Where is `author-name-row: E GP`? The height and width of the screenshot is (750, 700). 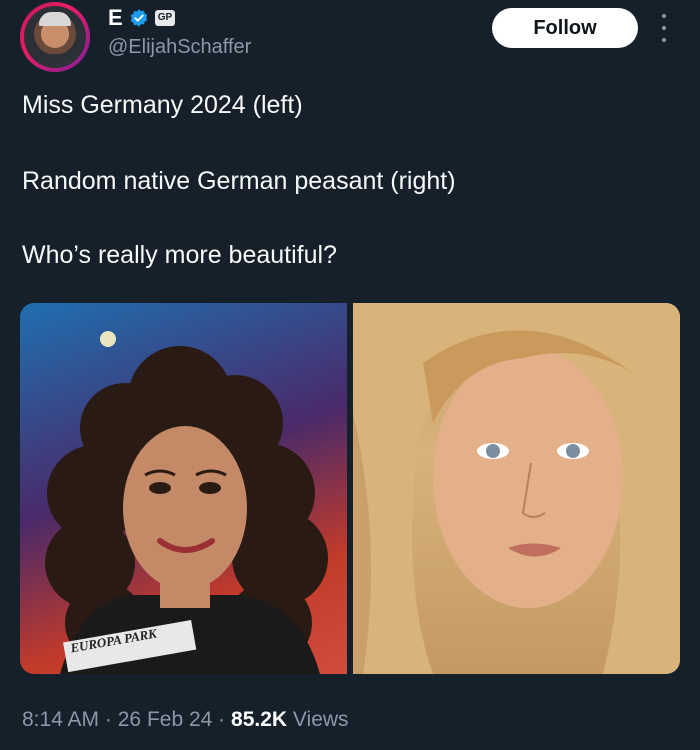
author-name-row: E GP is located at coordinates (142, 18).